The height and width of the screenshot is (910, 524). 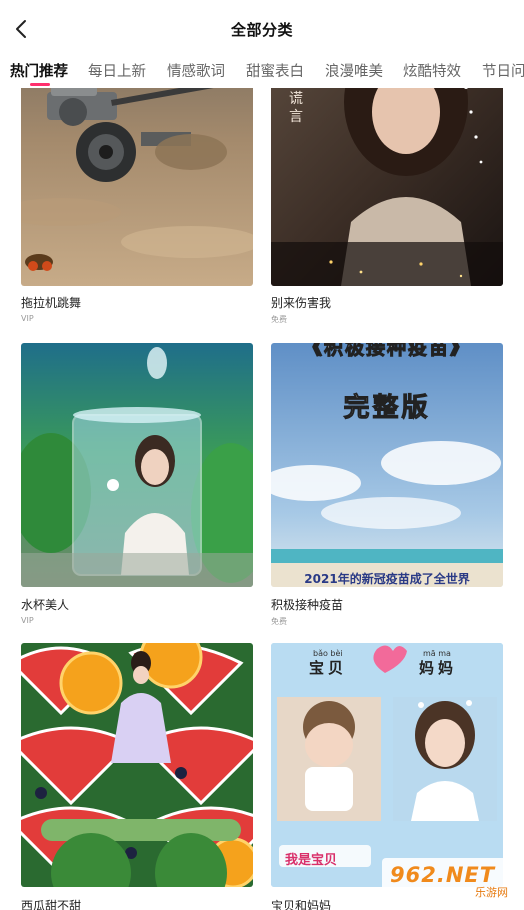 What do you see at coordinates (117, 70) in the screenshot?
I see `tab-daily-new: 每日上新` at bounding box center [117, 70].